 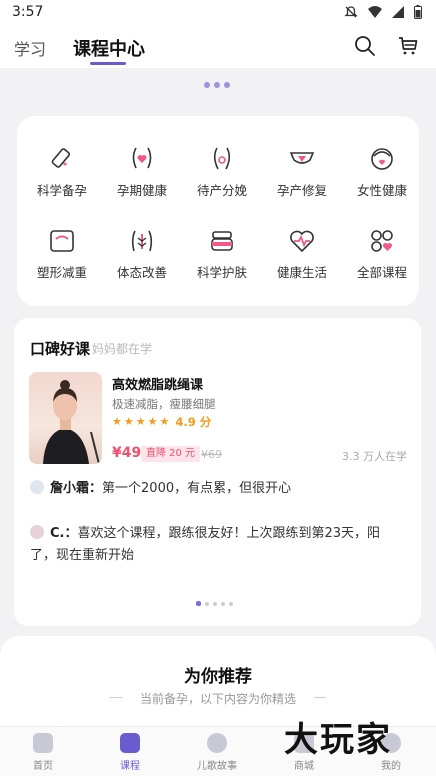 I want to click on search-icon, so click(x=365, y=46).